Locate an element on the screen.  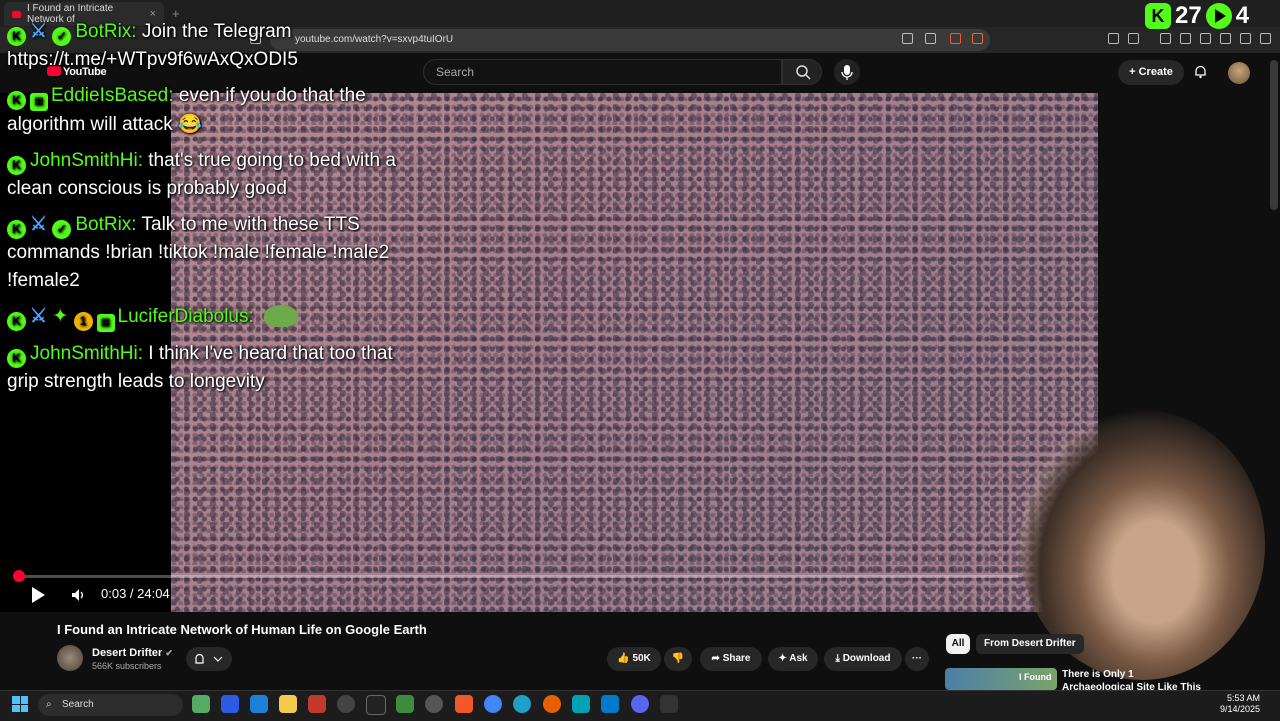
search-input: Search is located at coordinates (602, 72).